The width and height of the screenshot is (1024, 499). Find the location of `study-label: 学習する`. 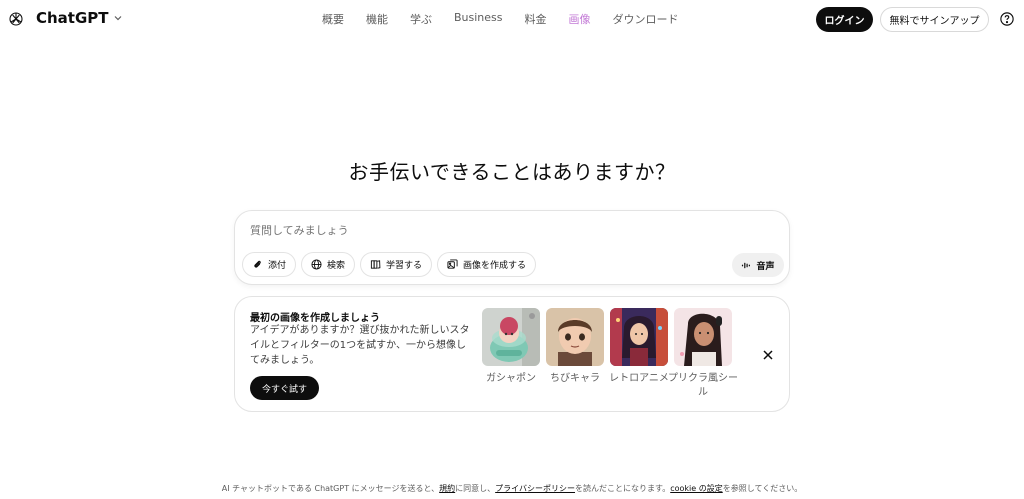

study-label: 学習する is located at coordinates (404, 266).